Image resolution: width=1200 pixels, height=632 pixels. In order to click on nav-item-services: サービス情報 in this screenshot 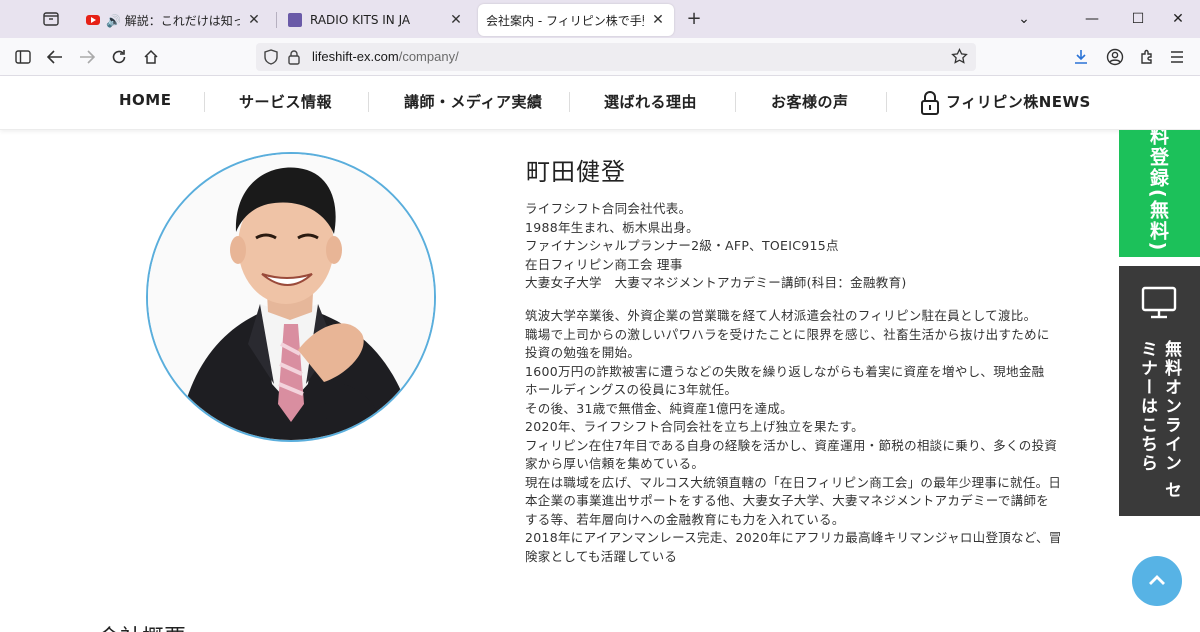, I will do `click(285, 101)`.